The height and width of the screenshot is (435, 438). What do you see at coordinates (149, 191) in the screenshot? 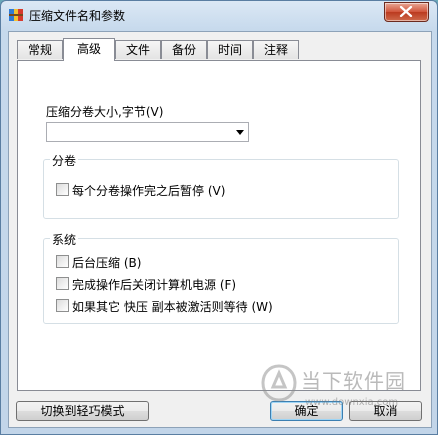
I see `pause-after-volume-label: 每个分卷操作完之后暂停 (V)` at bounding box center [149, 191].